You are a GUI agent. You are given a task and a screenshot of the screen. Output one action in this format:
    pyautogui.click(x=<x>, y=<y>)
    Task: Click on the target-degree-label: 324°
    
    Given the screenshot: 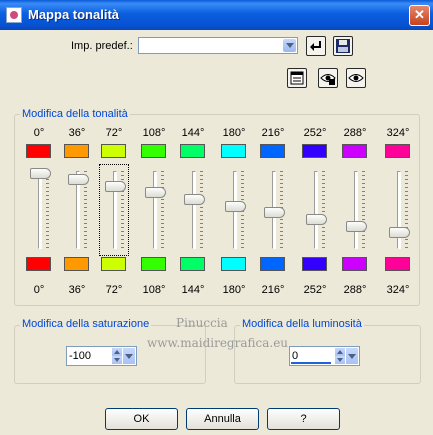 What is the action you would take?
    pyautogui.click(x=398, y=290)
    